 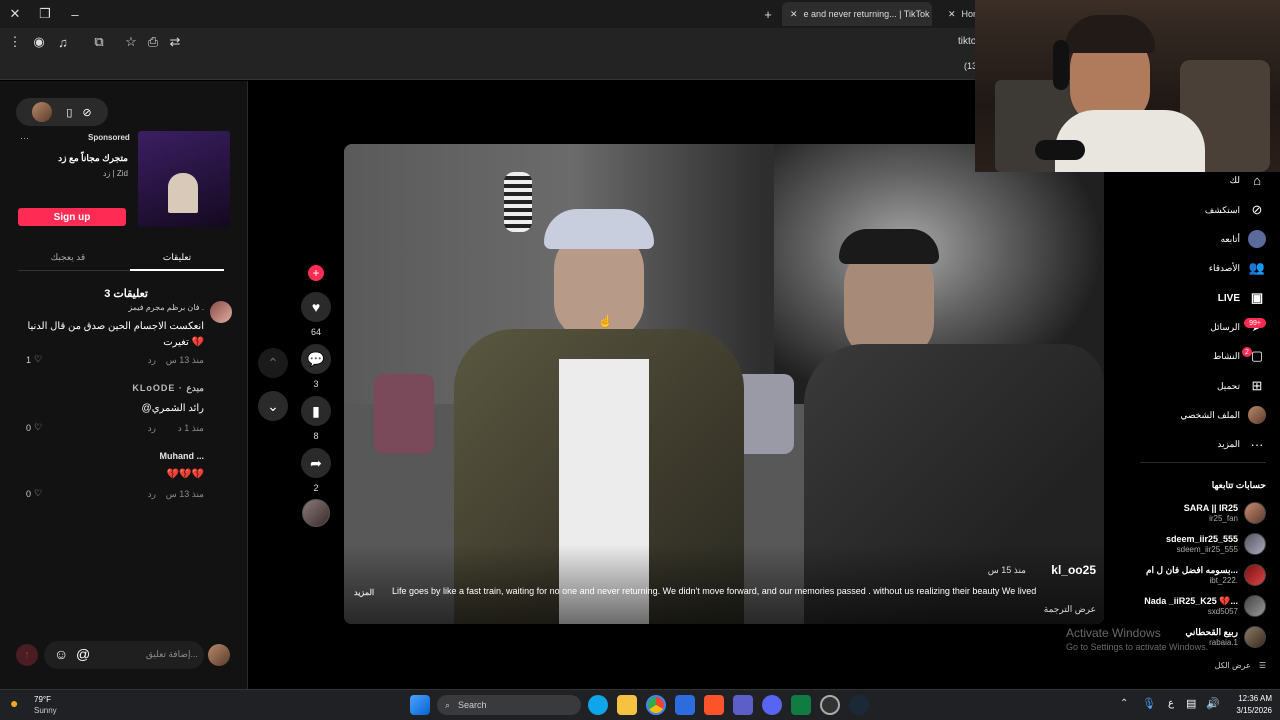 What do you see at coordinates (1223, 642) in the screenshot?
I see `following-handle: rabaia.1` at bounding box center [1223, 642].